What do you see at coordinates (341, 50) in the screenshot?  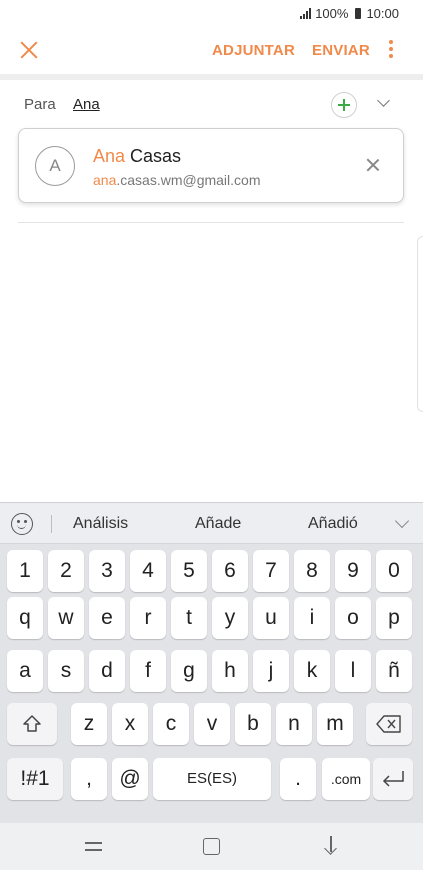 I see `send-button: ENVIAR` at bounding box center [341, 50].